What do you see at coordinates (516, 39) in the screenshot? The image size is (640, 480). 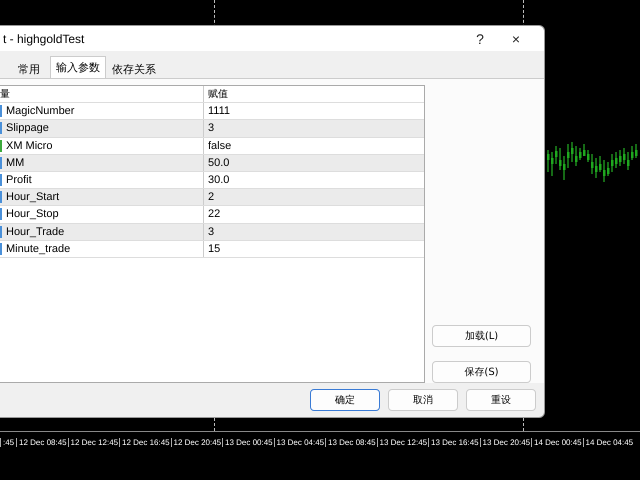 I see `close-button: ×` at bounding box center [516, 39].